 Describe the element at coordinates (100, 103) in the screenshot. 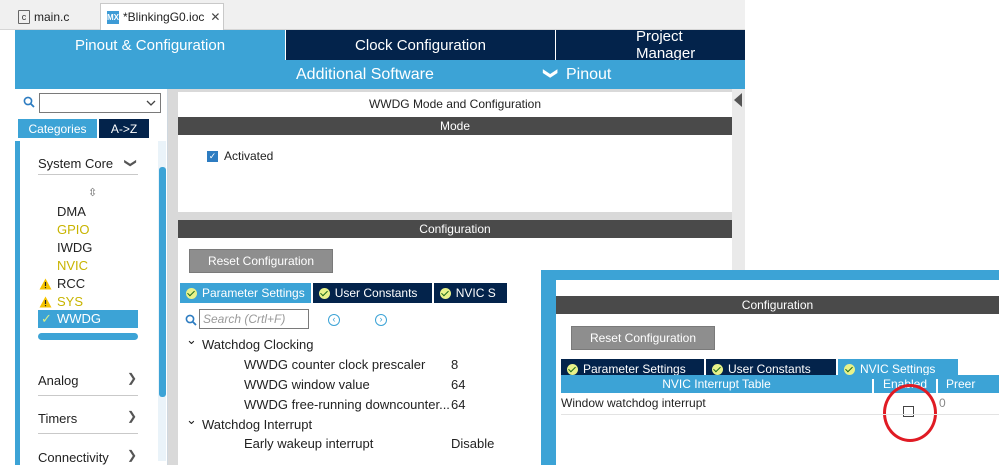

I see `category-search-input` at that location.